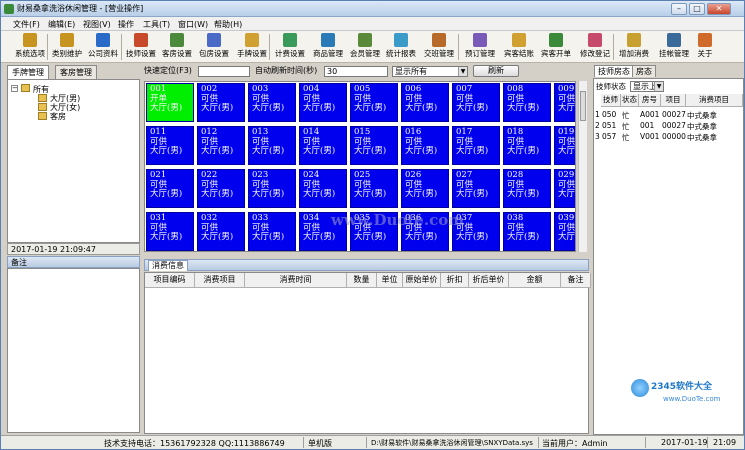 The image size is (745, 450). What do you see at coordinates (614, 71) in the screenshot?
I see `tab-tech-status: 技师房态` at bounding box center [614, 71].